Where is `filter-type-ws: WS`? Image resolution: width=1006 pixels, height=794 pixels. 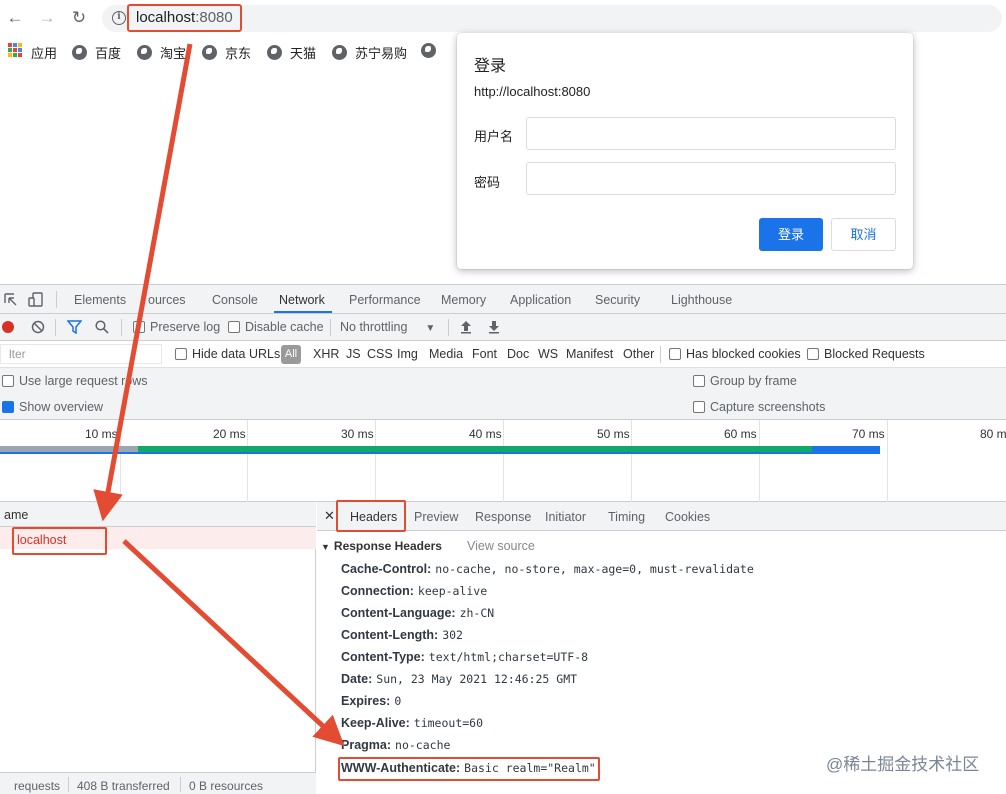 filter-type-ws: WS is located at coordinates (548, 354).